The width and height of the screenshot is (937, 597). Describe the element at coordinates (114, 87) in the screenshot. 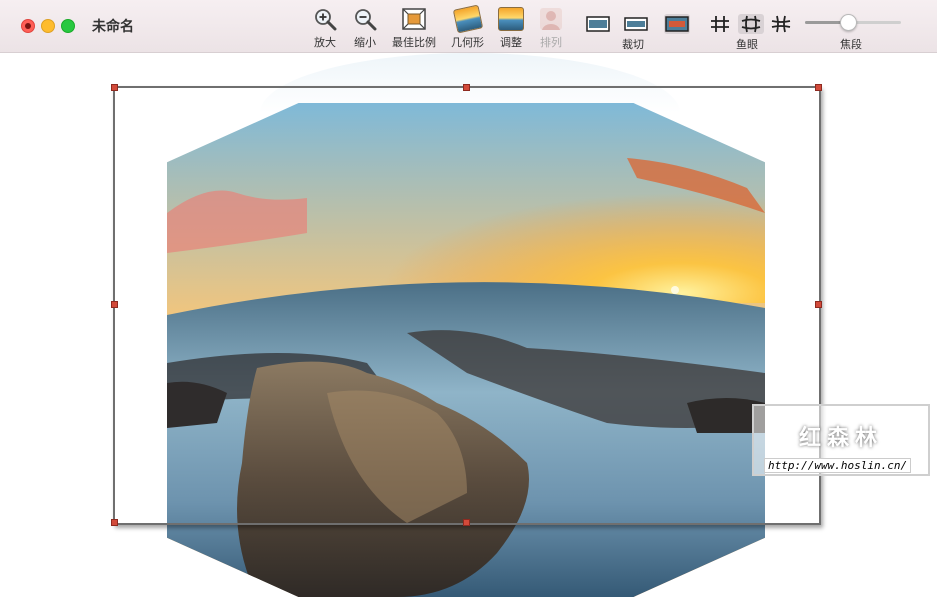

I see `crop-handle-top-left` at that location.